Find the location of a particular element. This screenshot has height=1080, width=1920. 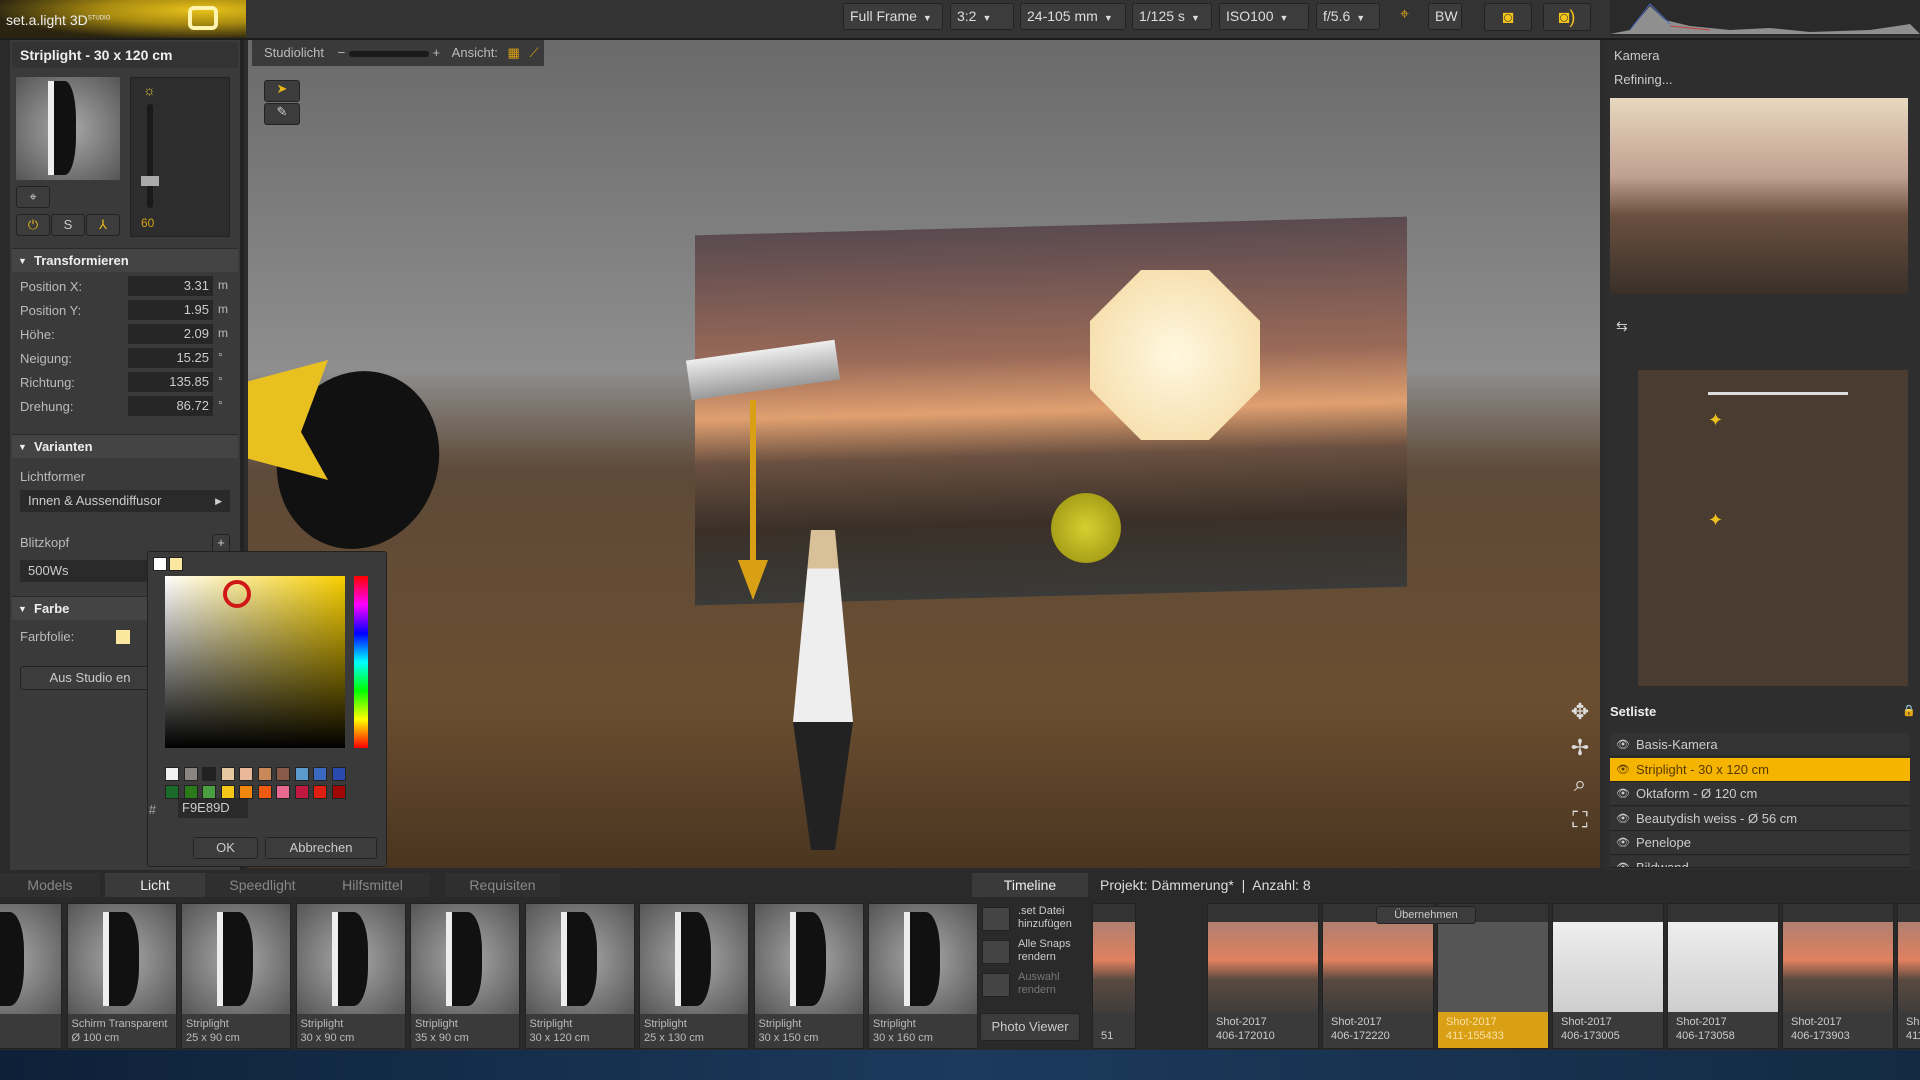

lichtformer-select: Innen & Aussendiffusor ▶ is located at coordinates (125, 501).